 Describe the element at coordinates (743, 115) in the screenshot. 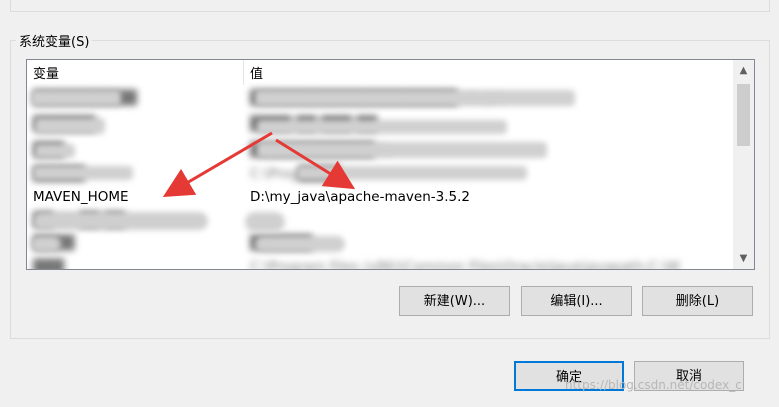

I see `scrollbar-thumb` at that location.